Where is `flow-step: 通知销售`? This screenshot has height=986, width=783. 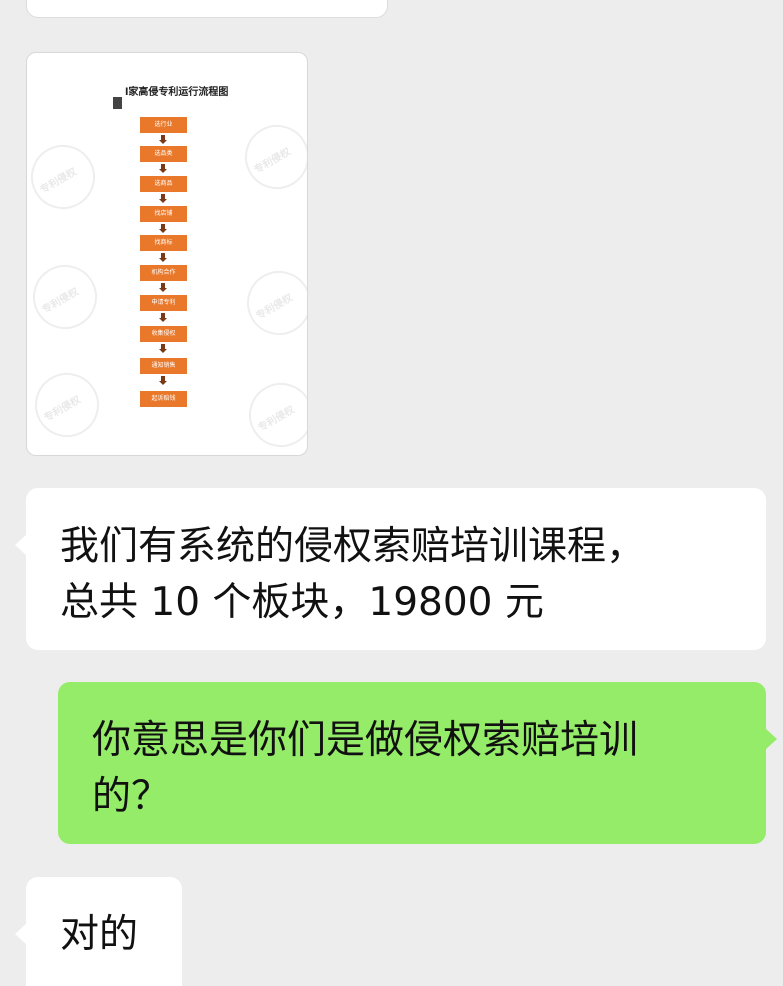
flow-step: 通知销售 is located at coordinates (163, 366).